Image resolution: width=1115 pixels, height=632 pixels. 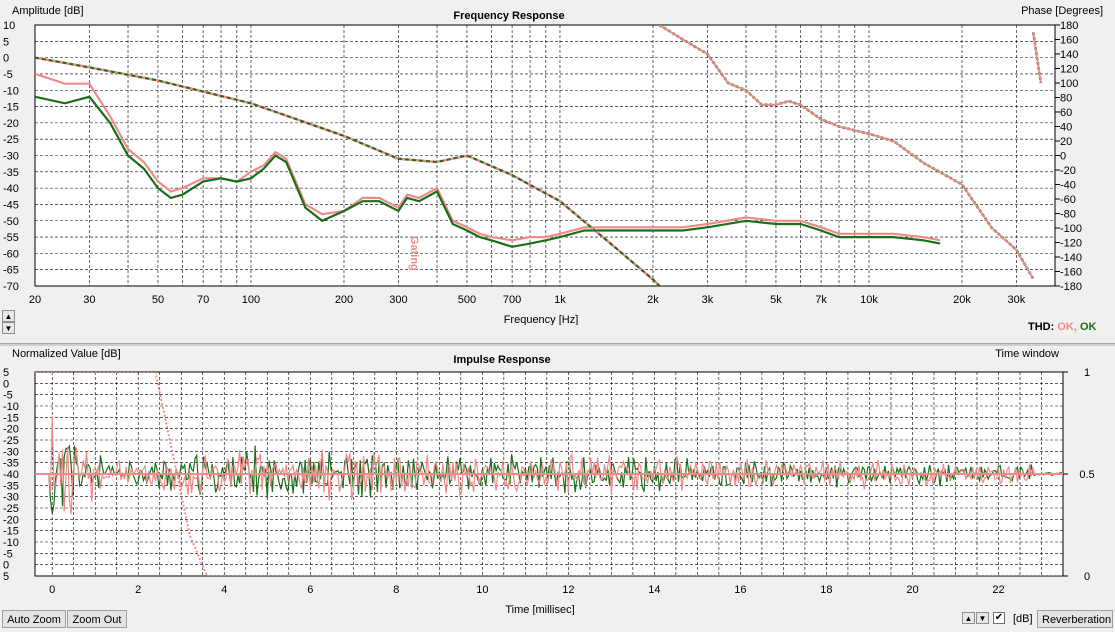 I want to click on phase-tick-label: -180, so click(x=1071, y=287).